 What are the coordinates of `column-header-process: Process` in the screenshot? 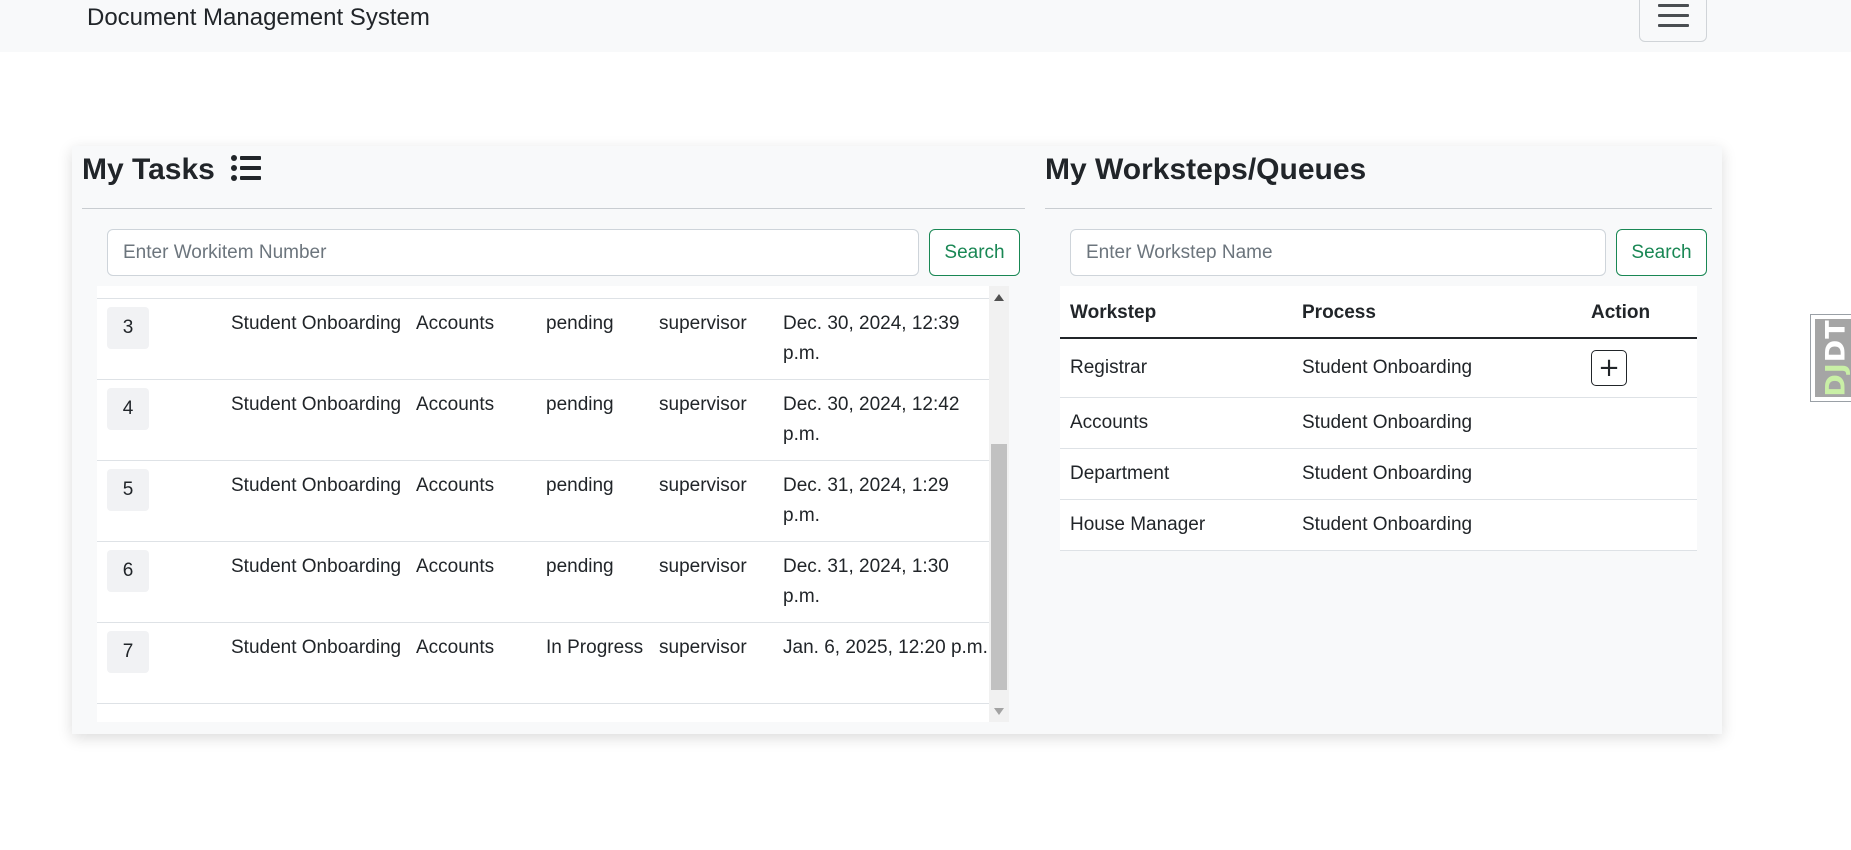 It's located at (1436, 312).